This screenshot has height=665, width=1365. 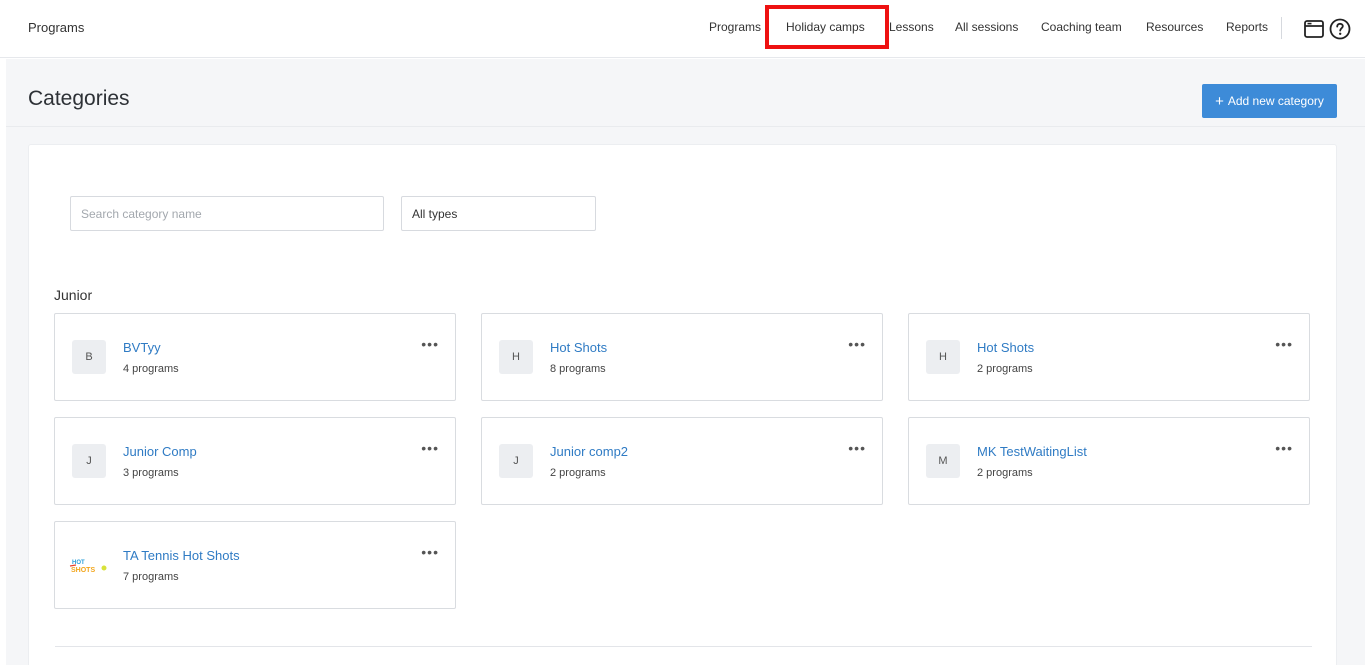 What do you see at coordinates (73, 295) in the screenshot?
I see `group-label-junior: Junior` at bounding box center [73, 295].